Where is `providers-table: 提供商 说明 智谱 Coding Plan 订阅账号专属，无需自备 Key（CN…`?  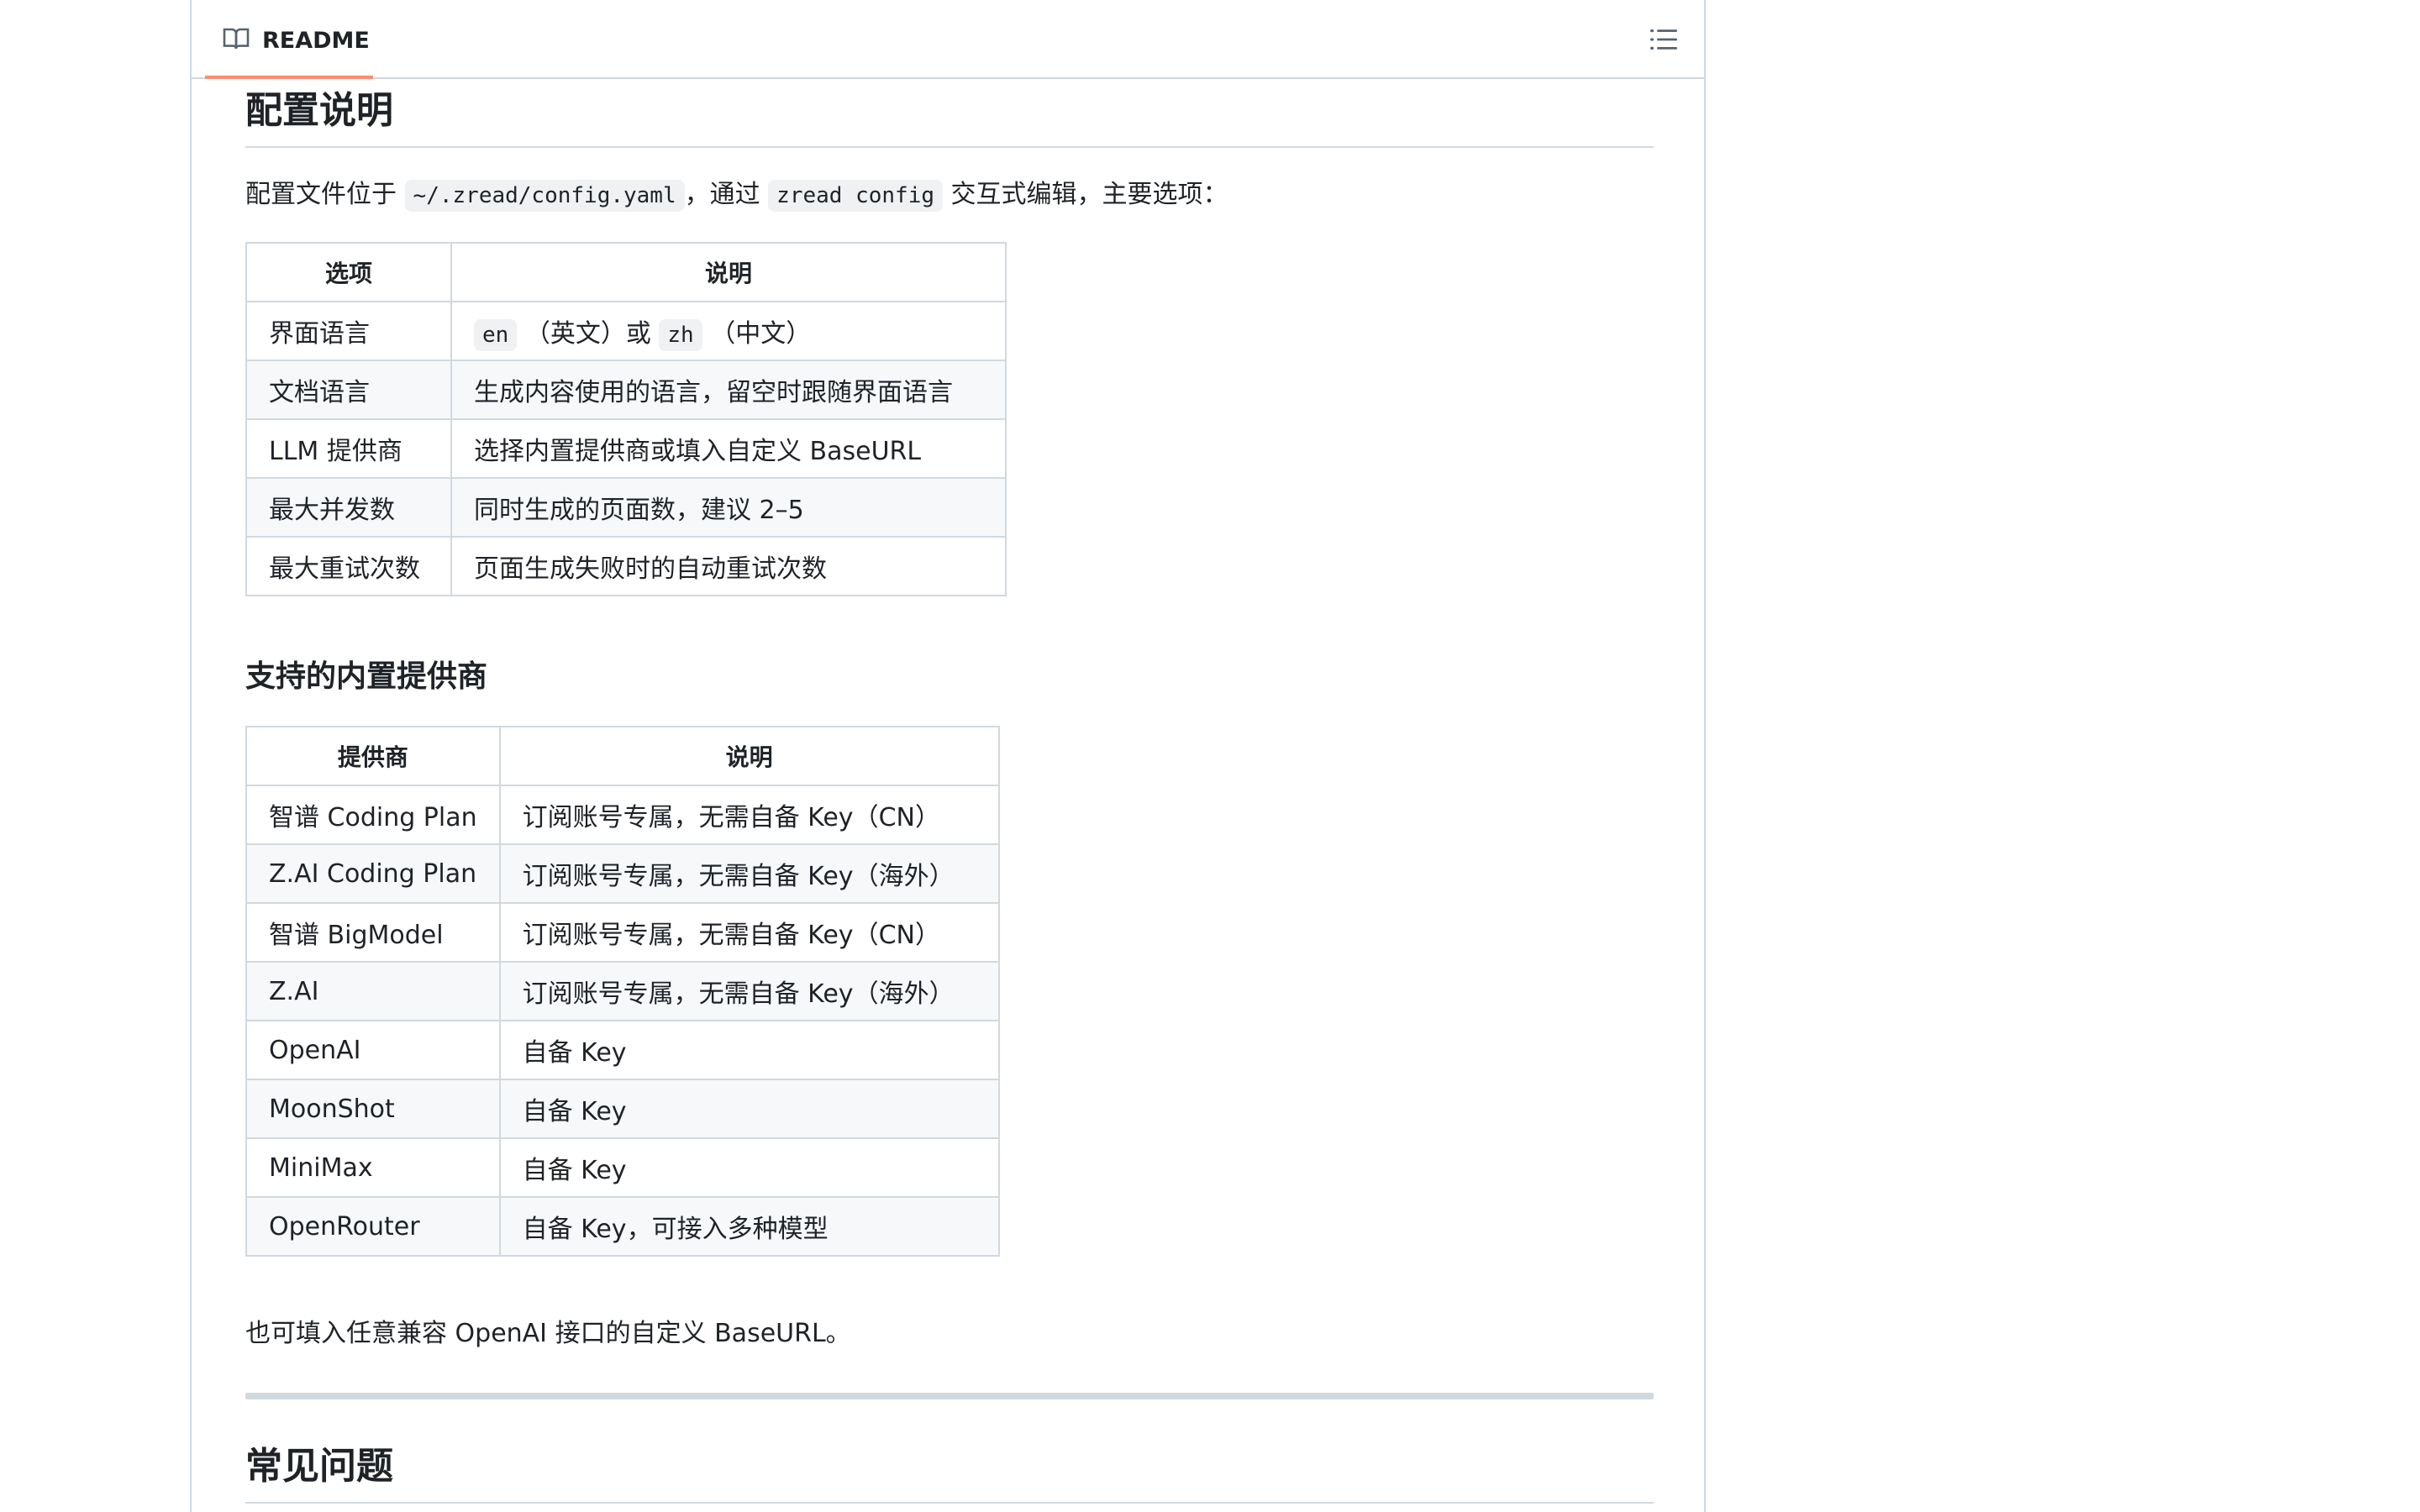 providers-table: 提供商 说明 智谱 Coding Plan 订阅账号专属，无需自备 Key（CN… is located at coordinates (622, 991).